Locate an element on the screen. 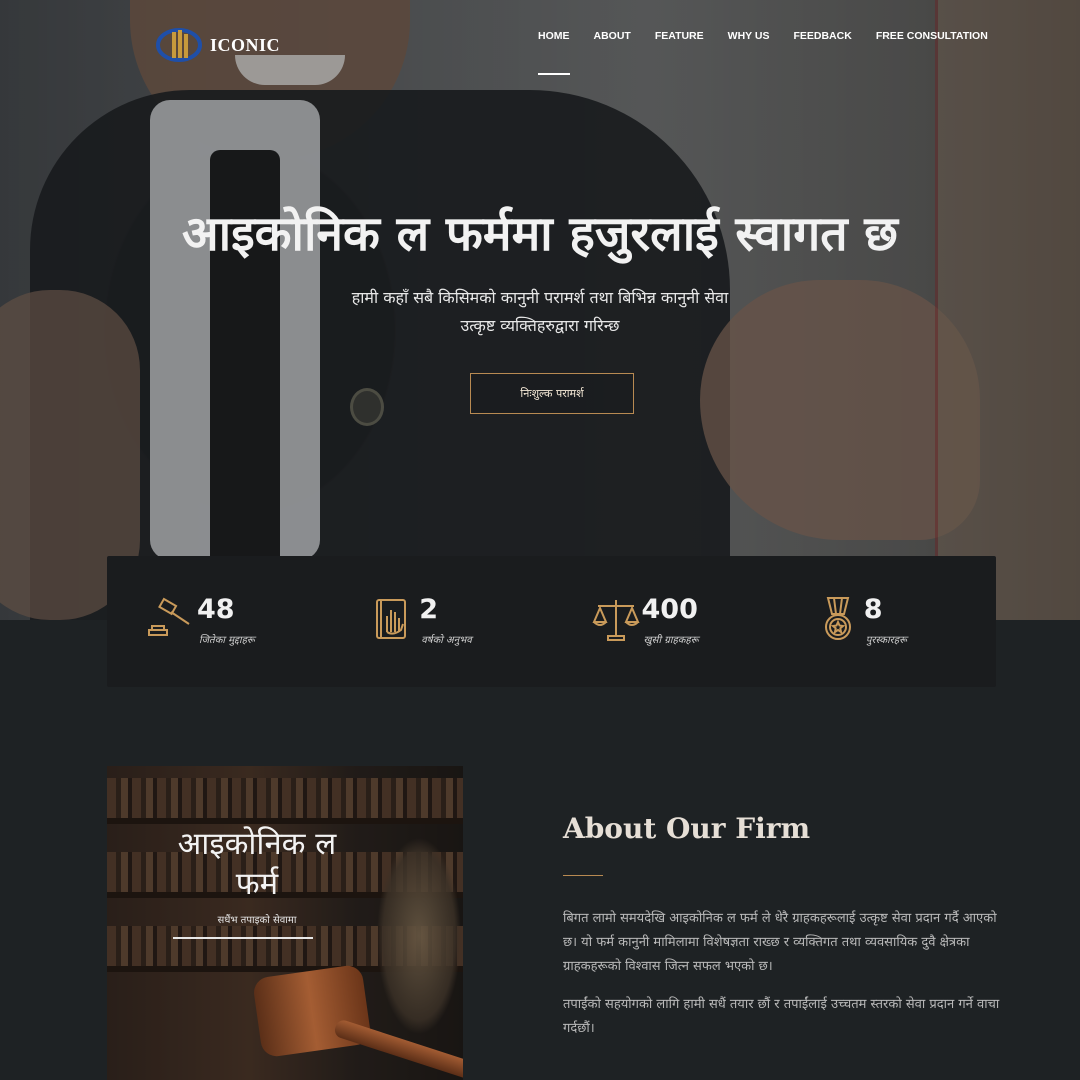 This screenshot has height=1080, width=1080. gavel-head is located at coordinates (312, 1011).